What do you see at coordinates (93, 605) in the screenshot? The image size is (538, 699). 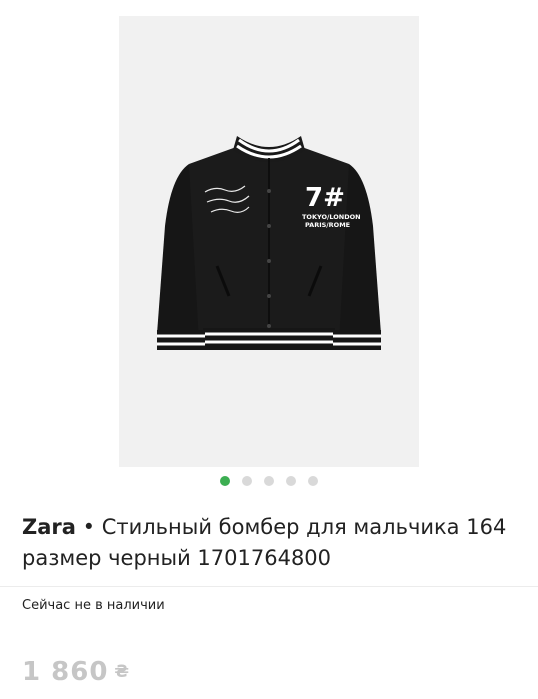 I see `availability-status: Сейчас не в наличии` at bounding box center [93, 605].